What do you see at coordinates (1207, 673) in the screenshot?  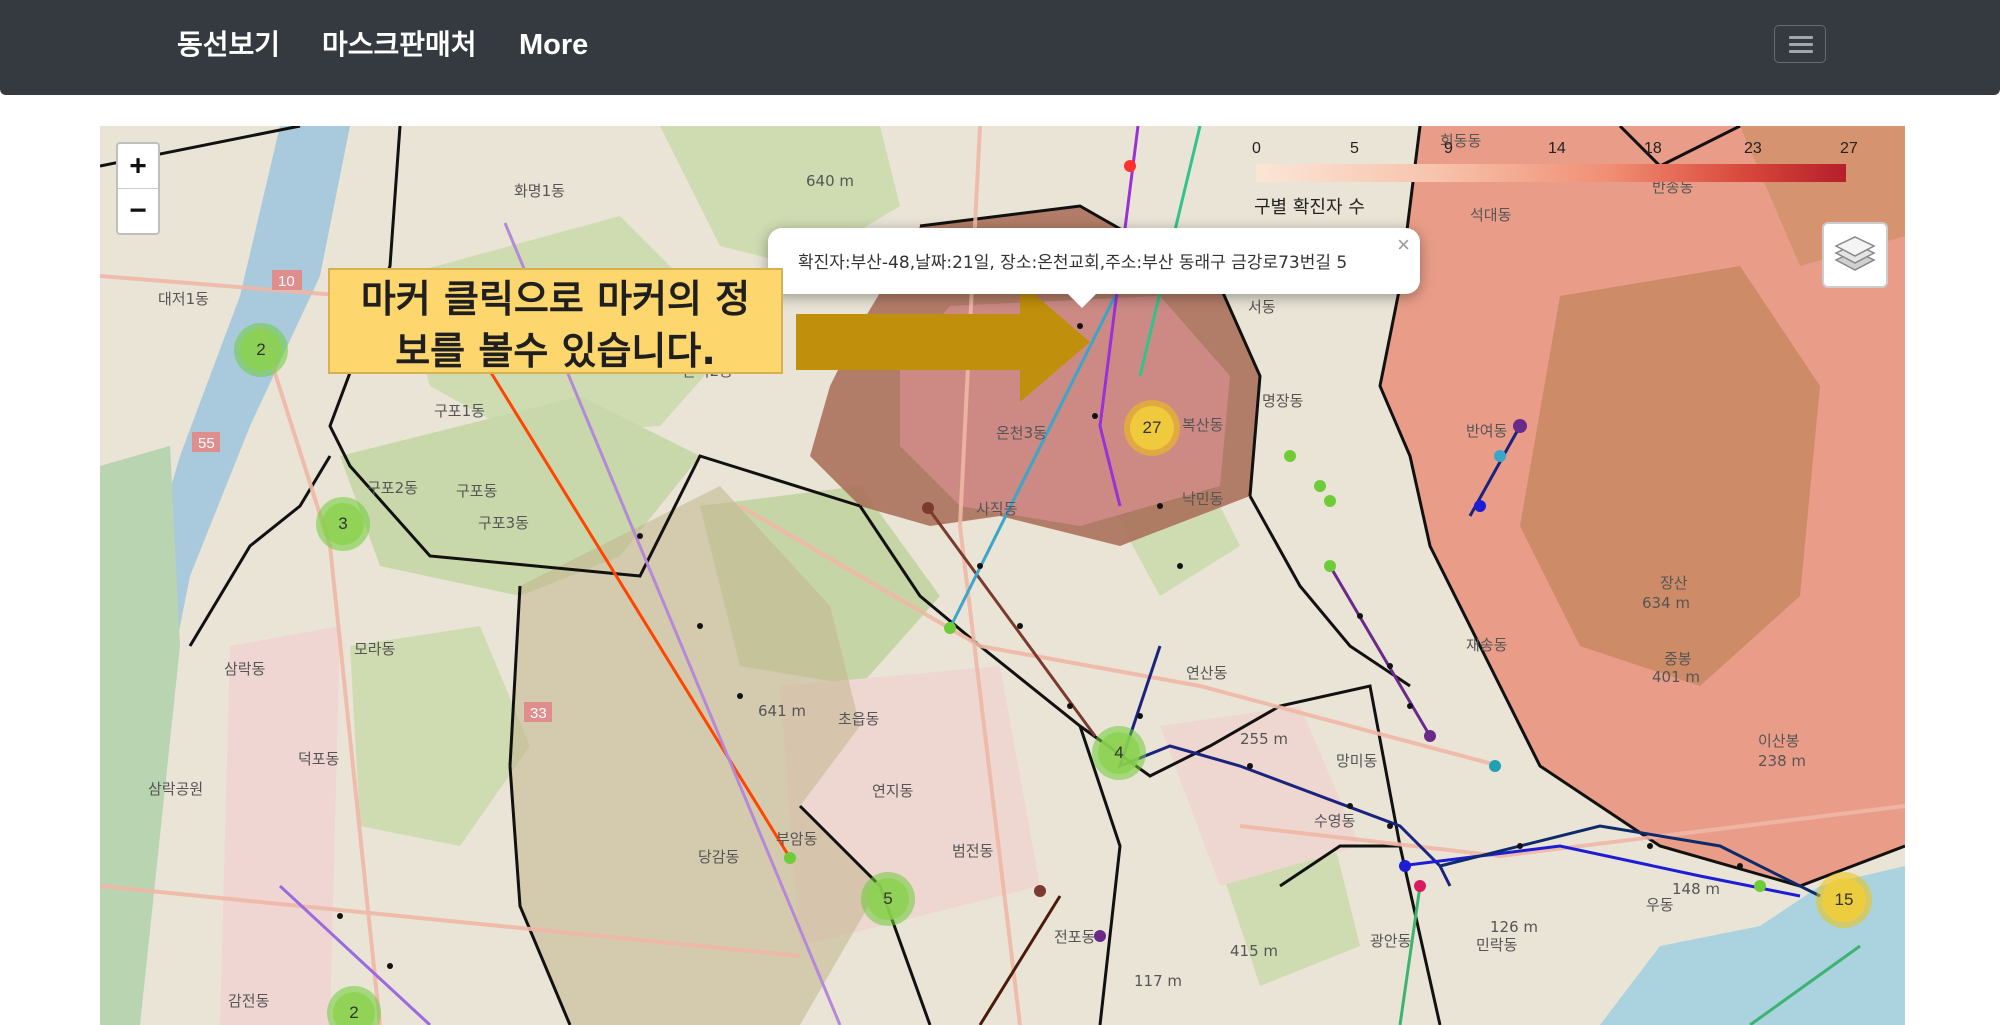 I see `svg-text: 연산동` at bounding box center [1207, 673].